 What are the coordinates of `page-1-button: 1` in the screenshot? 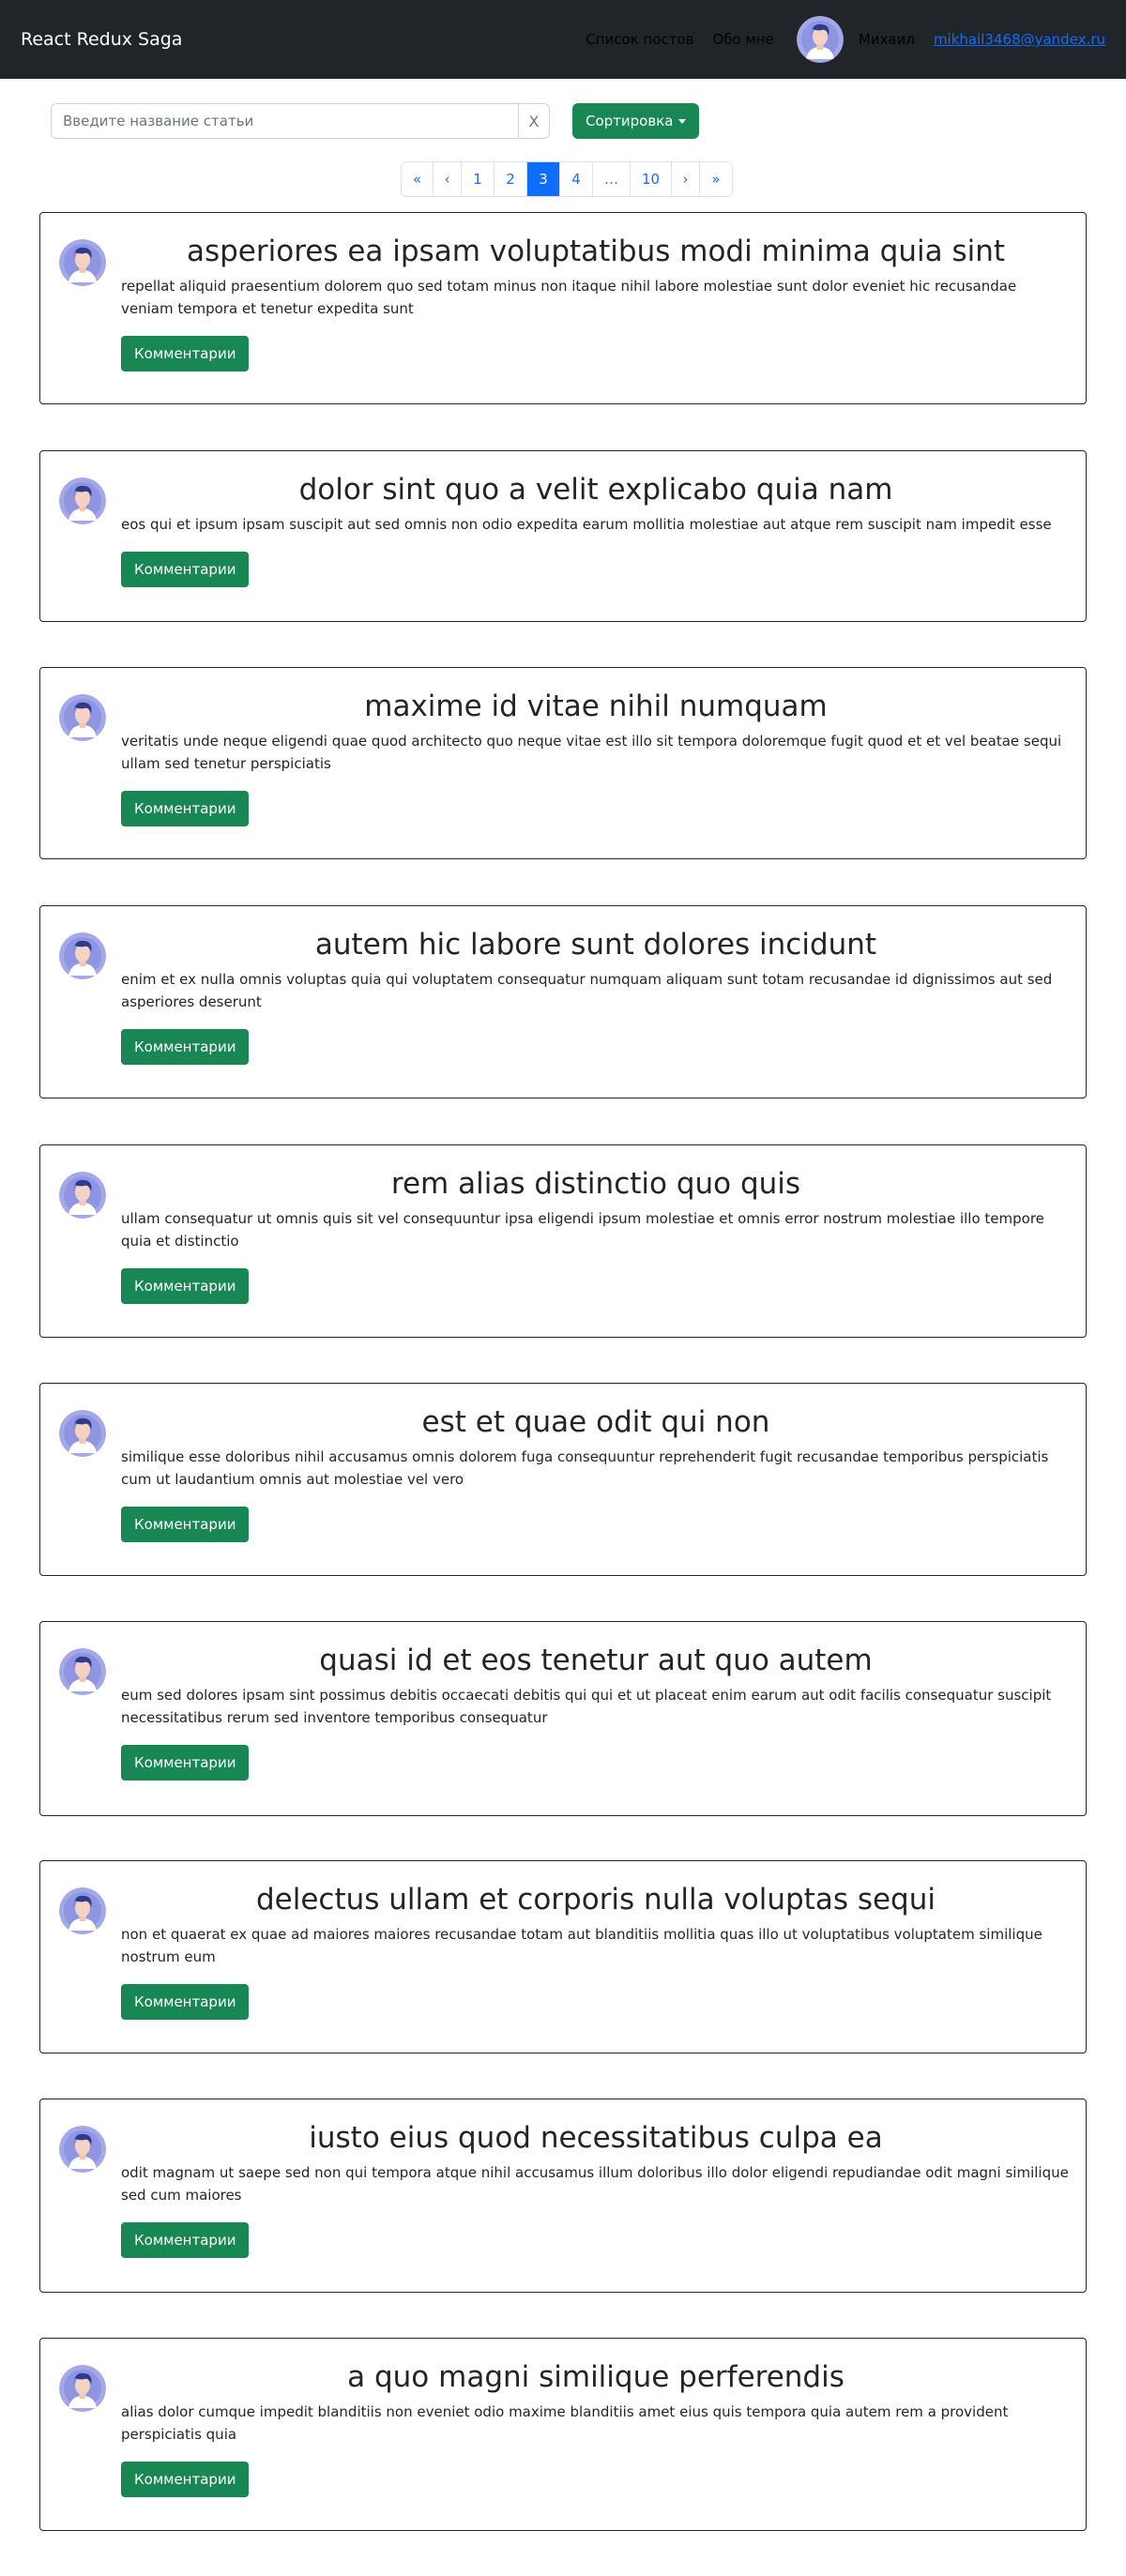 It's located at (478, 179).